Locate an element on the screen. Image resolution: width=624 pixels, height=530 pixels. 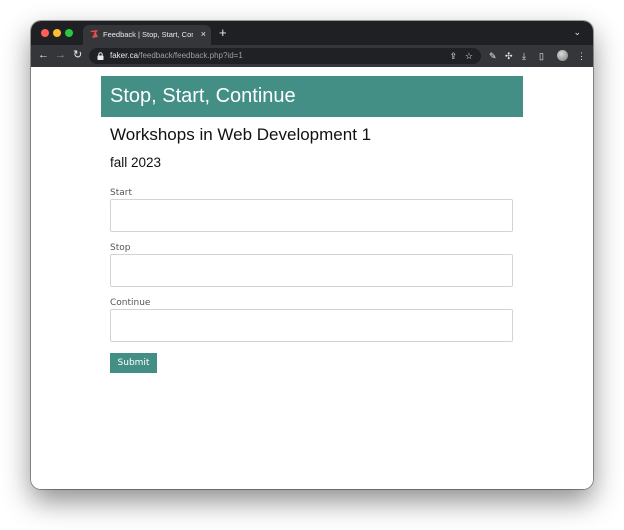
extensions-puzzle-icon: ✣ is located at coordinates (509, 56).